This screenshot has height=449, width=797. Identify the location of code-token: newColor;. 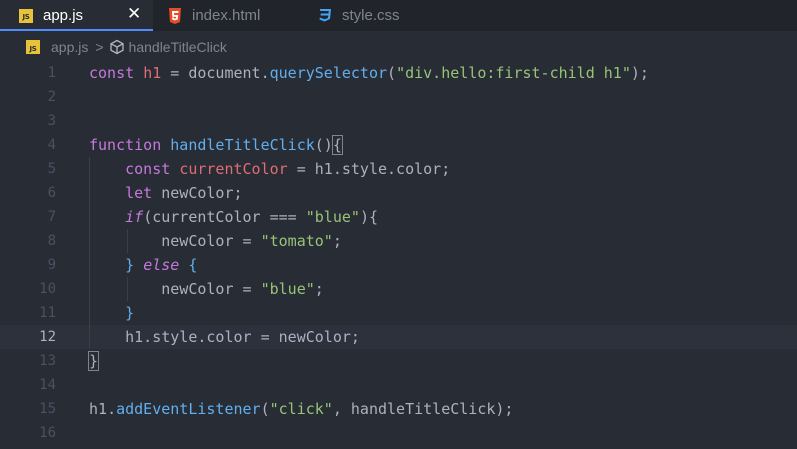
(202, 193).